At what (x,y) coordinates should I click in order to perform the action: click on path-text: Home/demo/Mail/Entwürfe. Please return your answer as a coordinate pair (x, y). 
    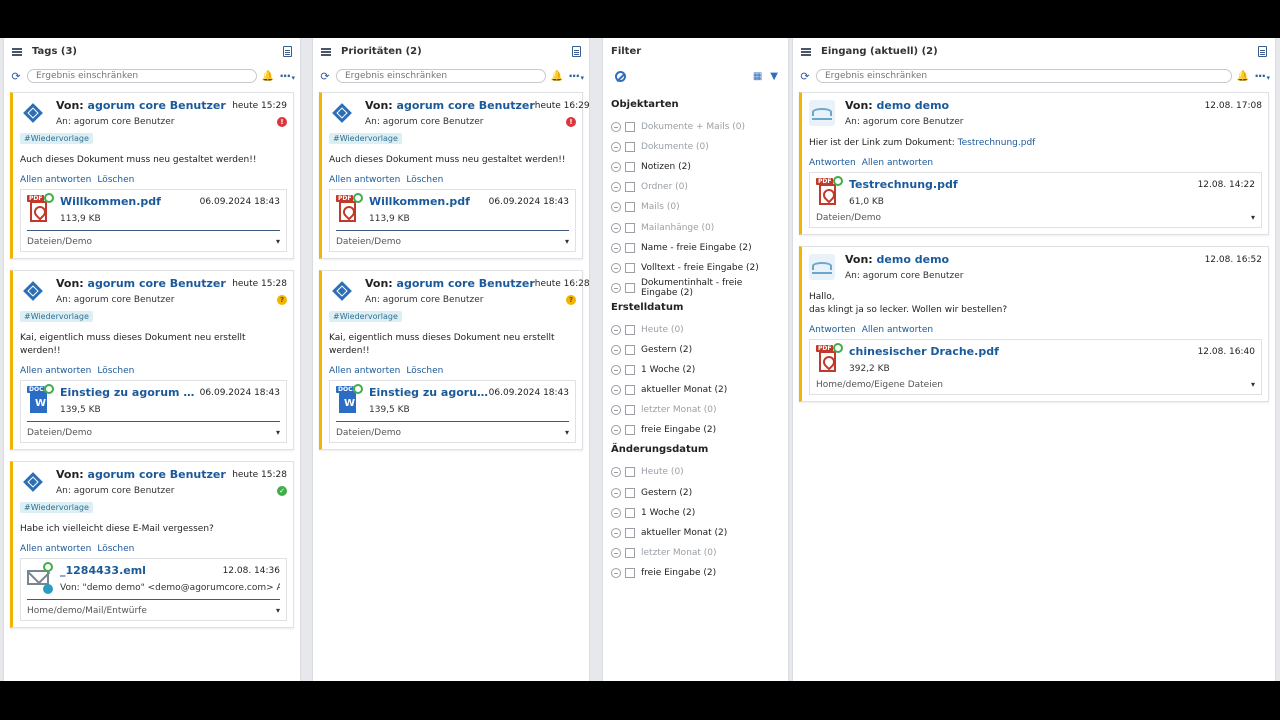
    Looking at the image, I should click on (87, 611).